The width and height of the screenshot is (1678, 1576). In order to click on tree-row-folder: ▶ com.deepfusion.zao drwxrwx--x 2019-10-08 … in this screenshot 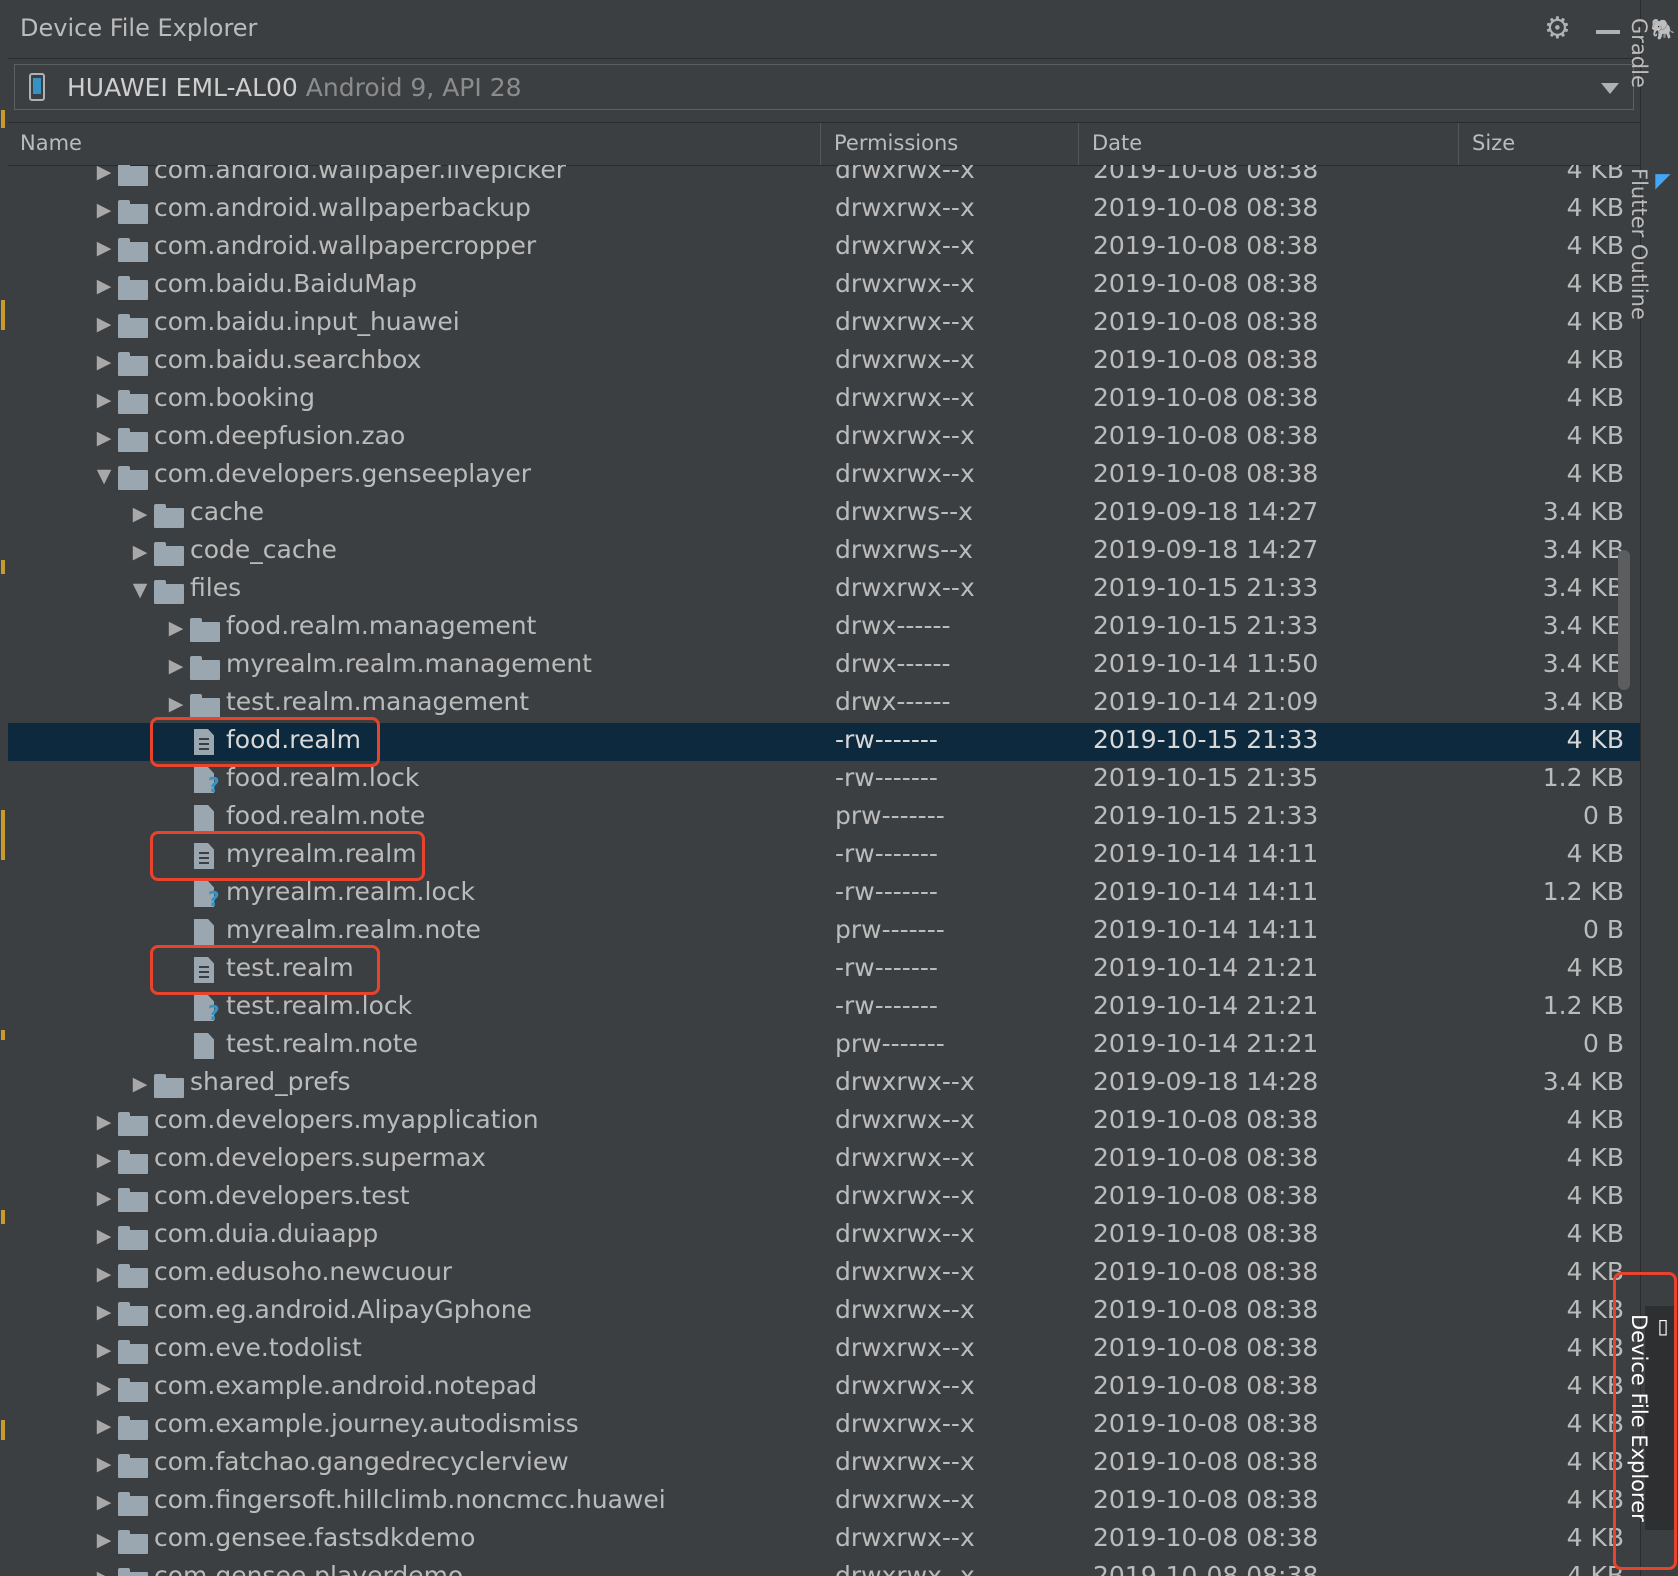, I will do `click(824, 438)`.